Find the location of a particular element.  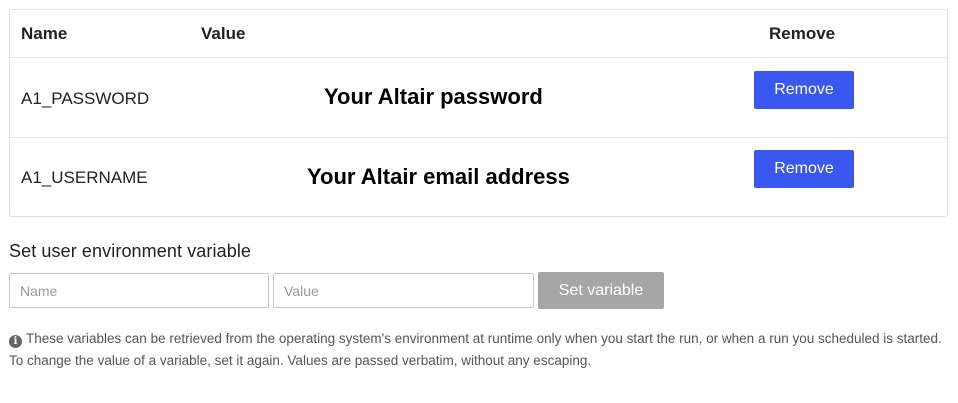

variable-value: Your Altair email address is located at coordinates (438, 176).